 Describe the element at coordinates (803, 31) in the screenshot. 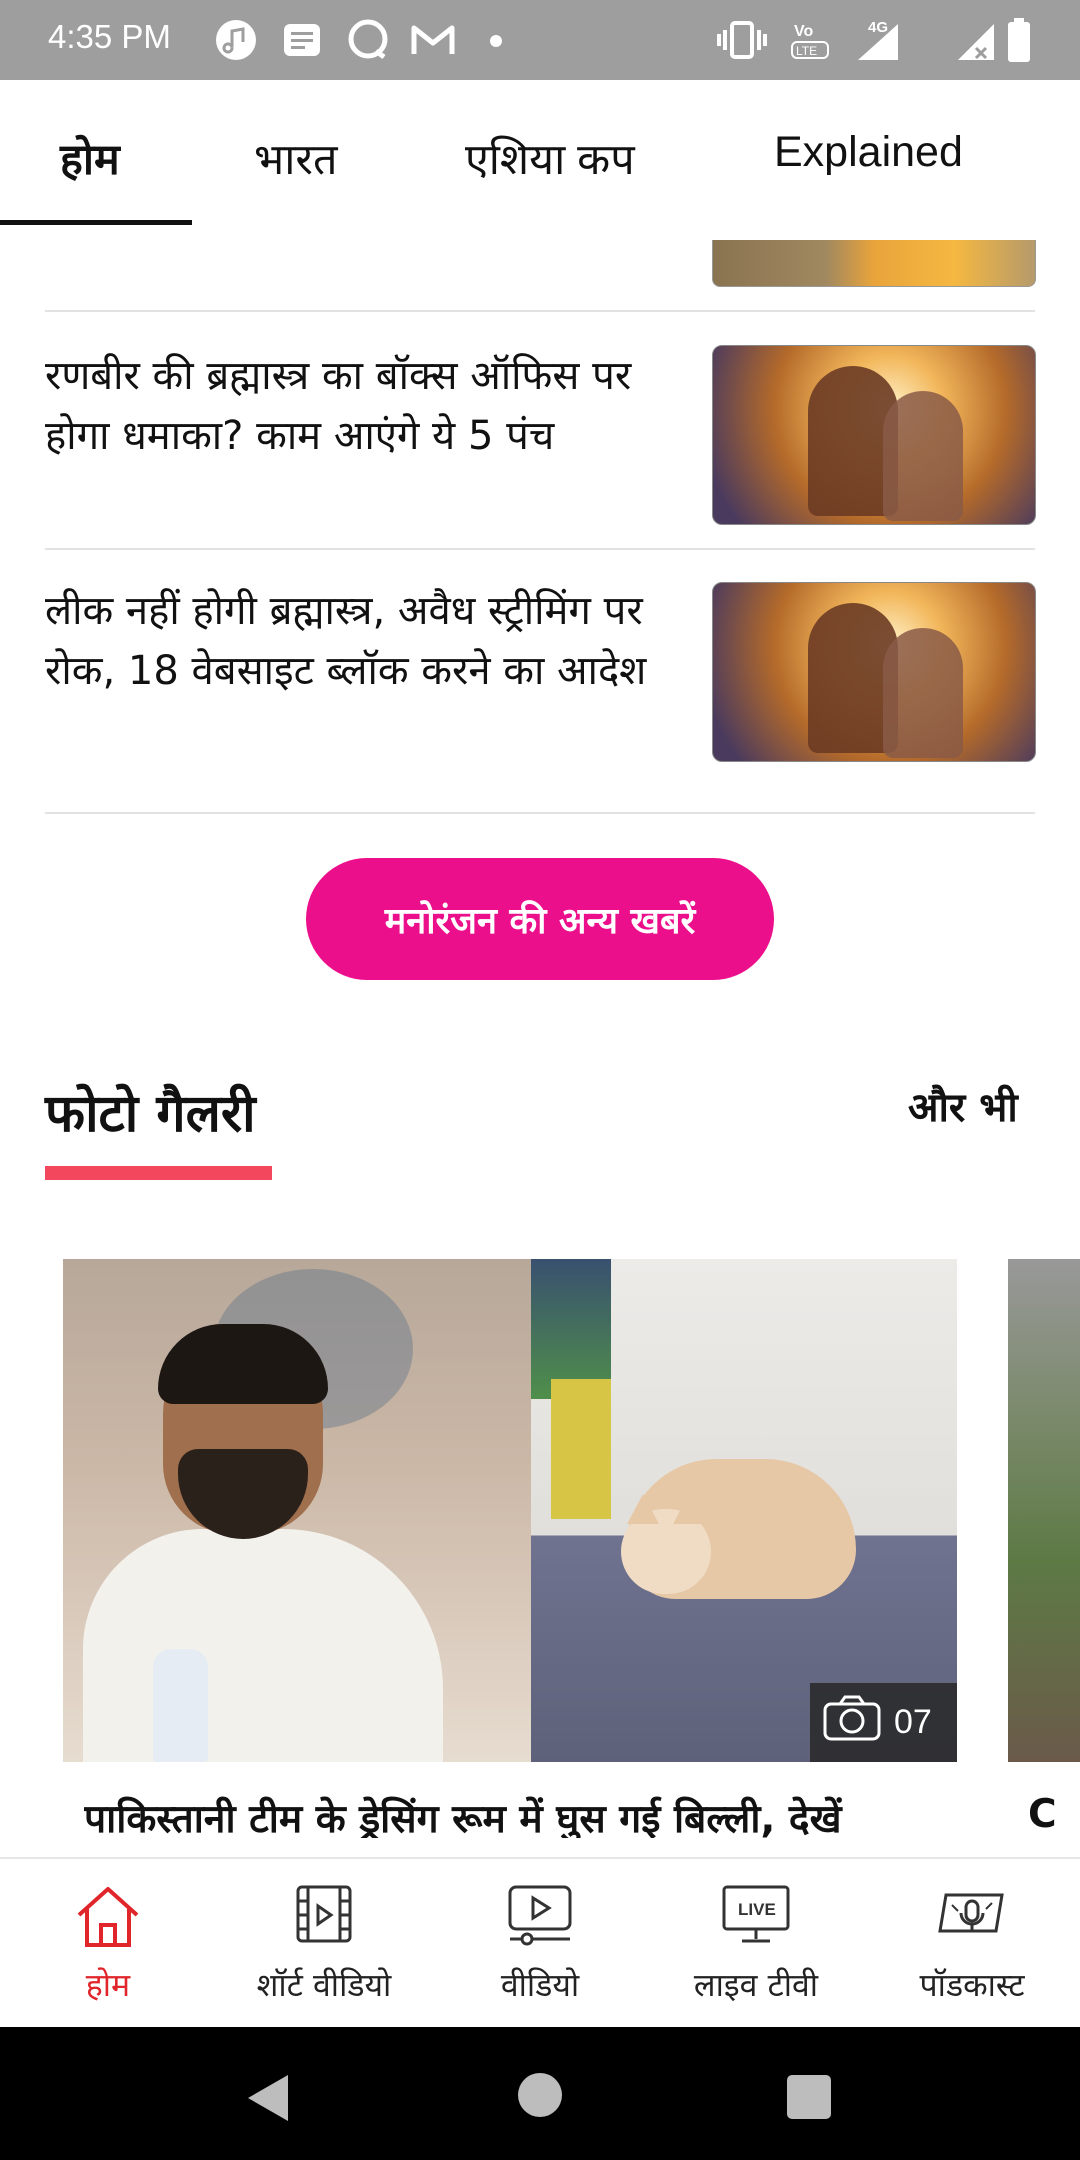

I see `svg-text: Vo` at that location.